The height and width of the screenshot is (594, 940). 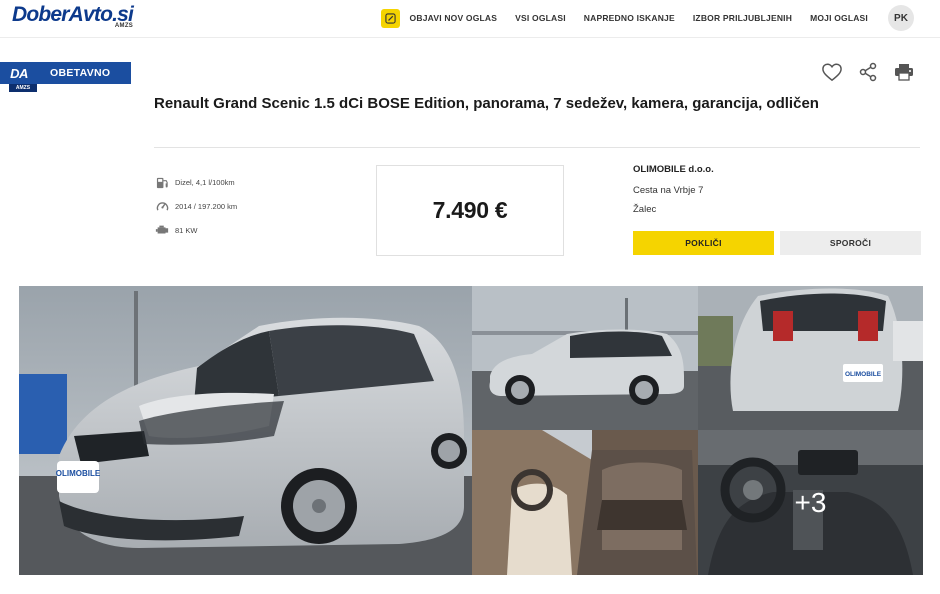 I want to click on nav-favorites: IZBOR PRILJUBLJENIH, so click(x=742, y=18).